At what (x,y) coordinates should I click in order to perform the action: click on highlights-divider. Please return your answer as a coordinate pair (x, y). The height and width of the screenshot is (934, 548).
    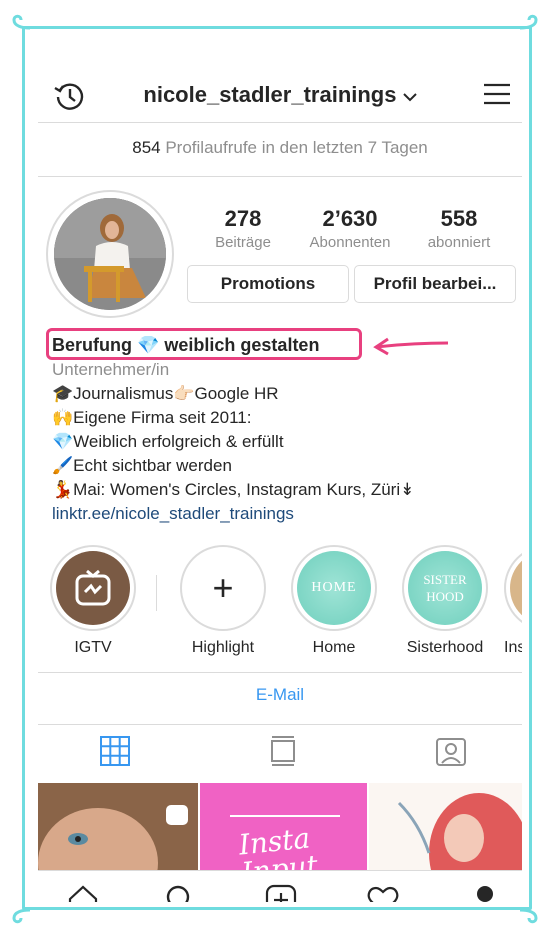
    Looking at the image, I should click on (280, 672).